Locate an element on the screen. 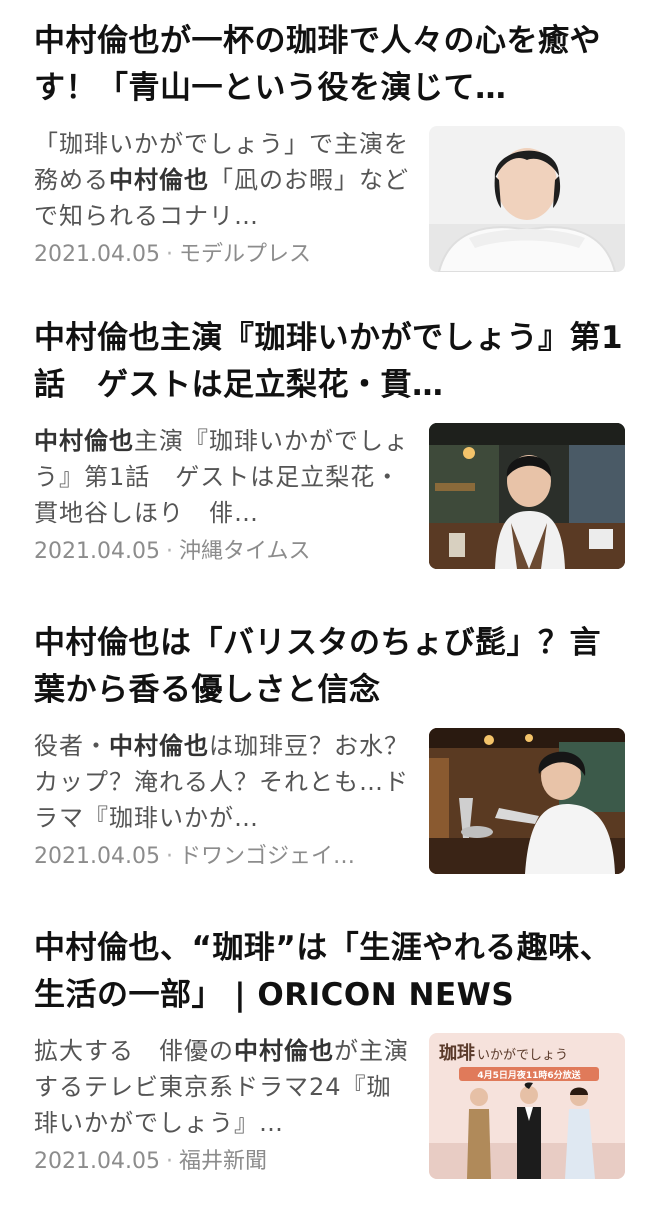 This screenshot has width=659, height=1212. coffee-pour-photo is located at coordinates (527, 801).